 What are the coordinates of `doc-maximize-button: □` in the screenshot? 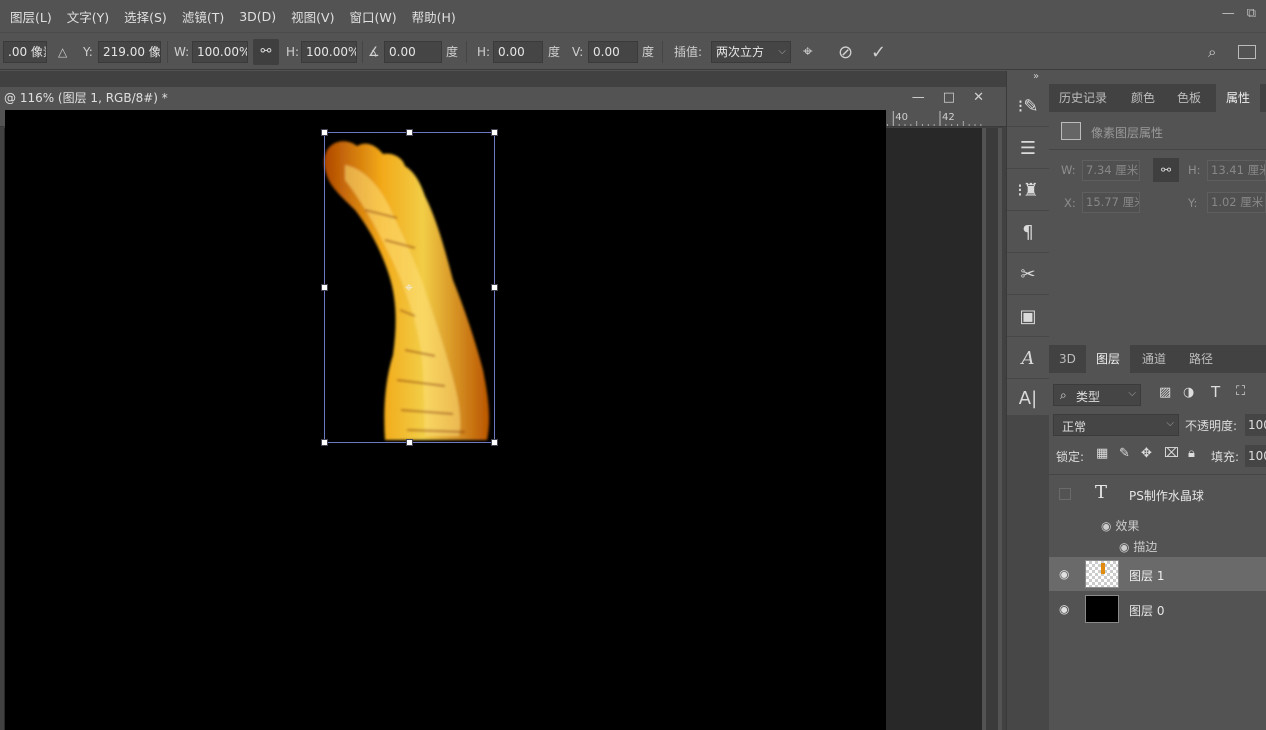 It's located at (949, 98).